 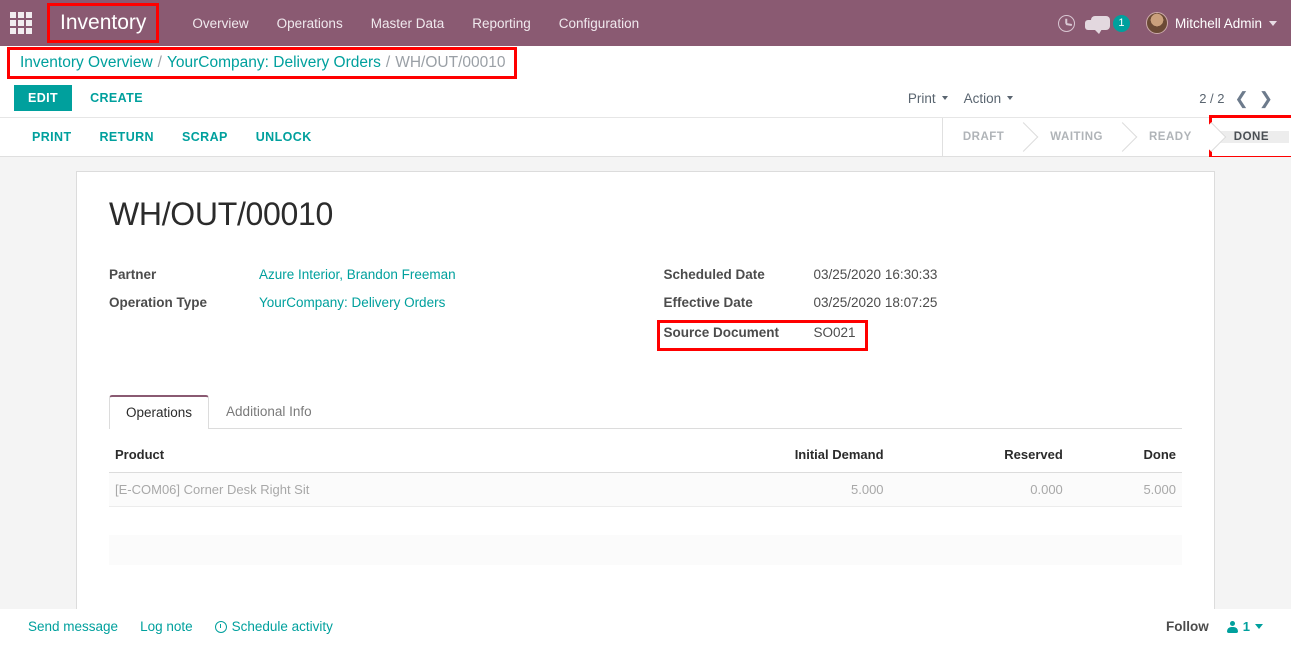 What do you see at coordinates (921, 98) in the screenshot?
I see `print-label: Print` at bounding box center [921, 98].